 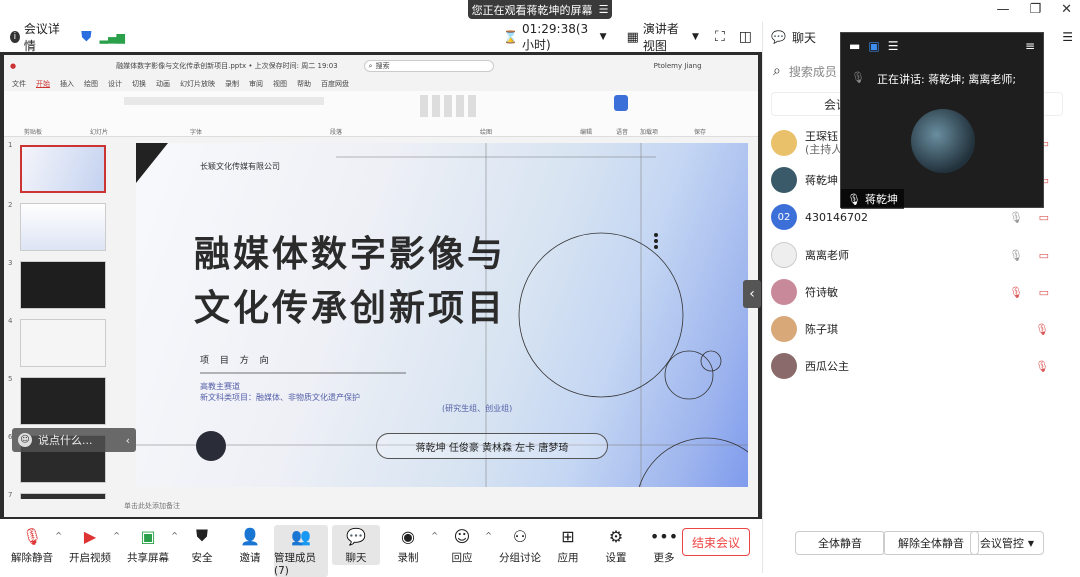 What do you see at coordinates (148, 536) in the screenshot?
I see `share-screen-icon: ▣` at bounding box center [148, 536].